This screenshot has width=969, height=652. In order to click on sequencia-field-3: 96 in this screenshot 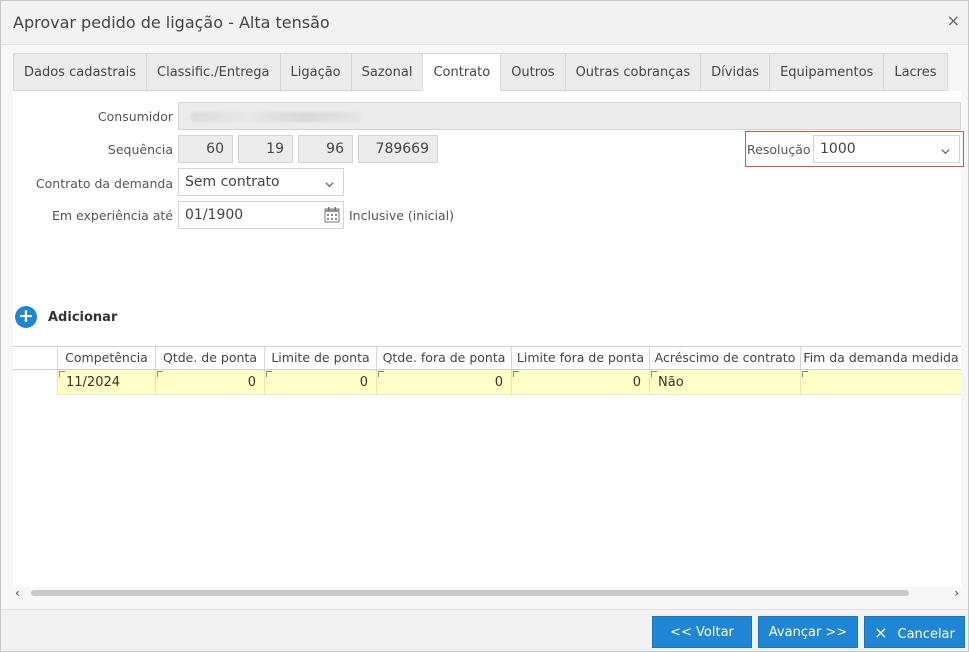, I will do `click(325, 149)`.